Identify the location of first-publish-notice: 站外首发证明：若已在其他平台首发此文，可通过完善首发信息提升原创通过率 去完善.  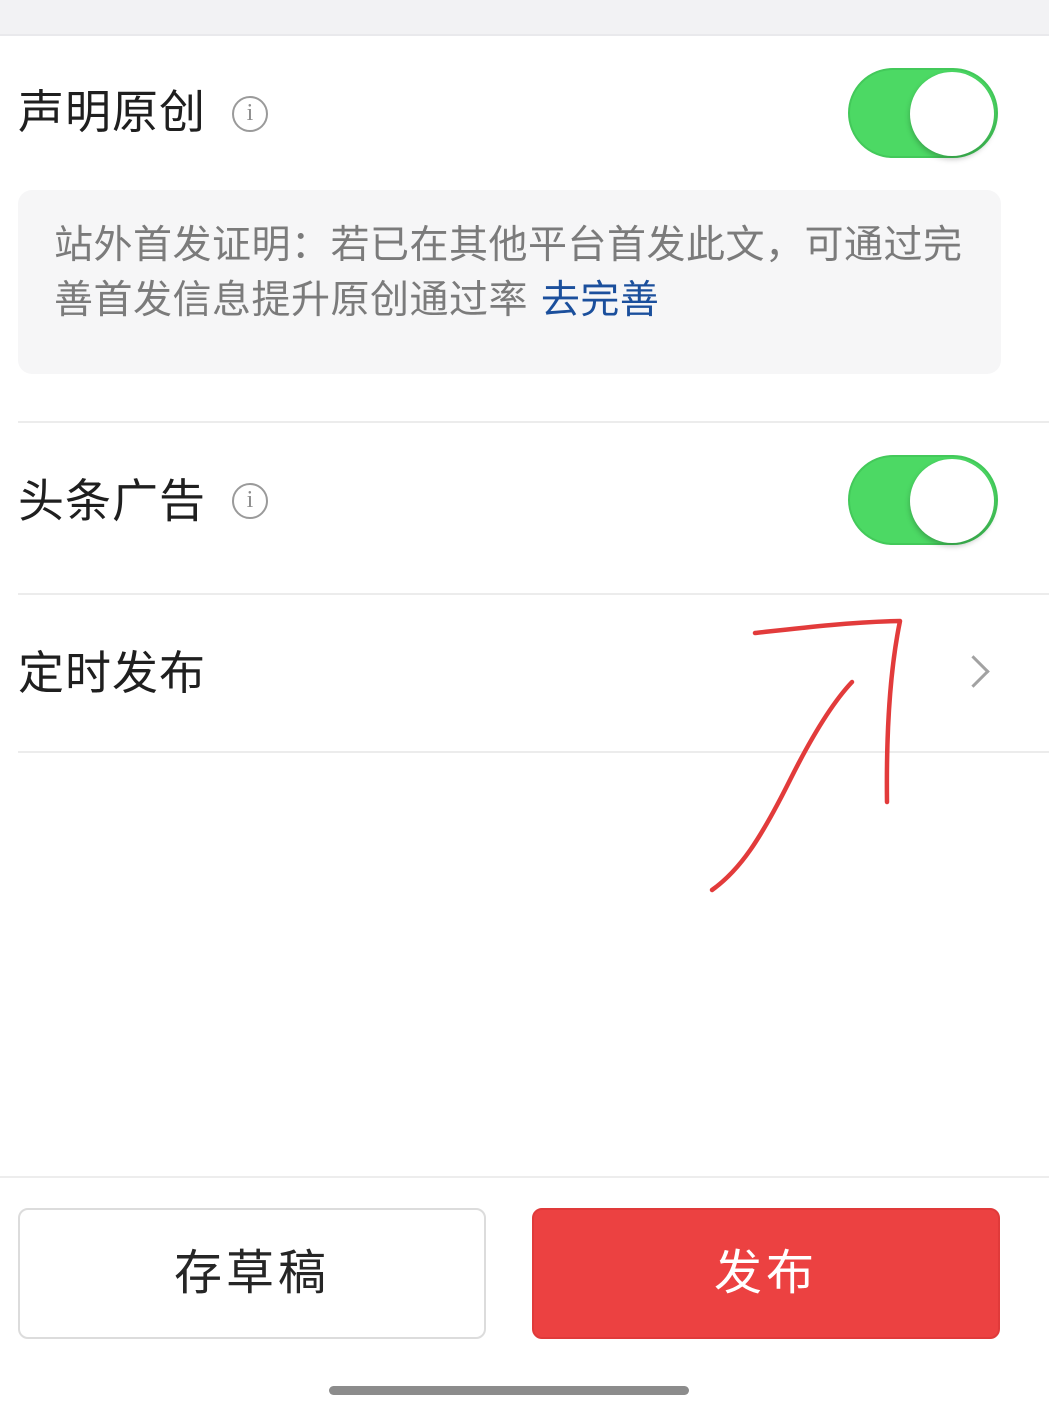
(509, 282).